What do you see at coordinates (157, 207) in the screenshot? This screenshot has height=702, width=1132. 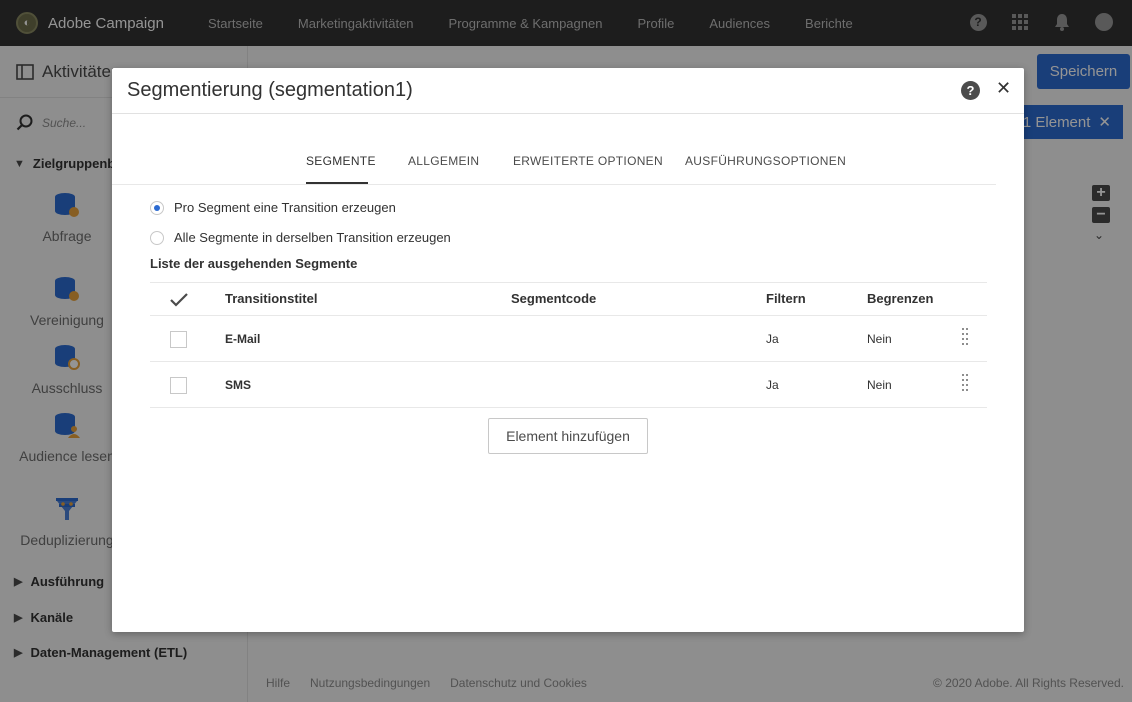 I see `radio-button-checked` at bounding box center [157, 207].